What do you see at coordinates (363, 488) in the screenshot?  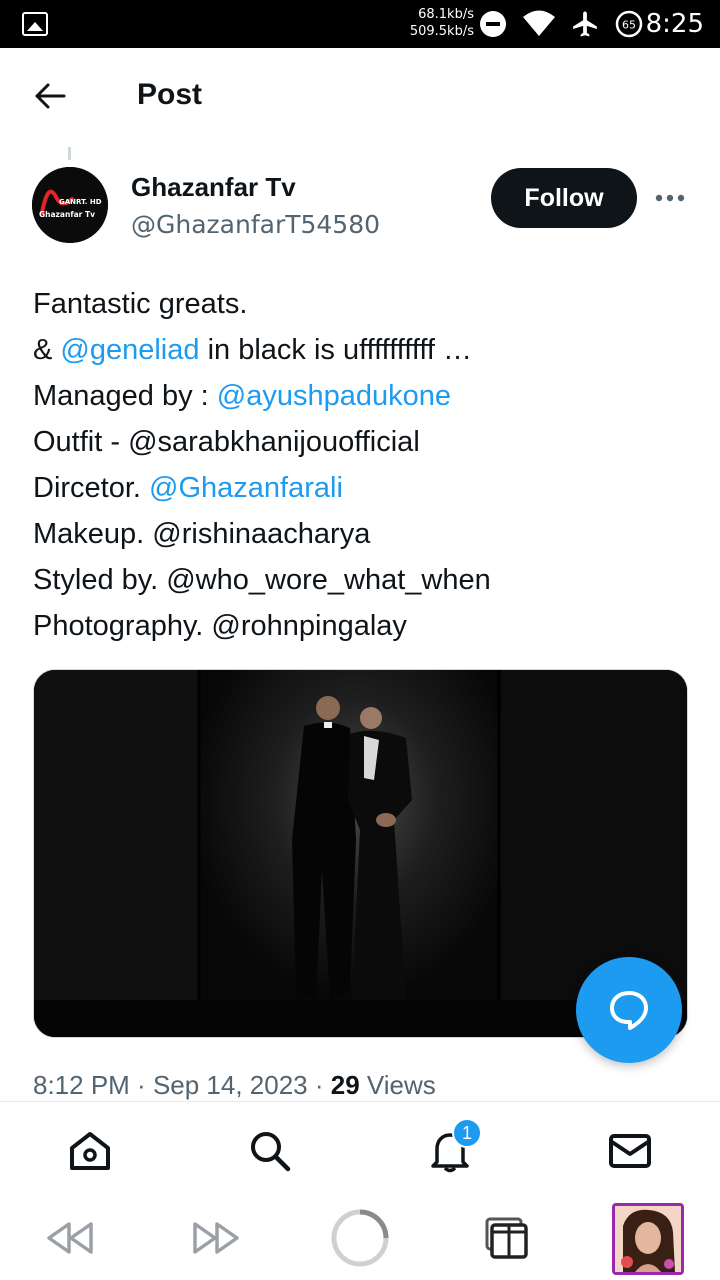 I see `tweet-line: Dircetor. @Ghazanfarali` at bounding box center [363, 488].